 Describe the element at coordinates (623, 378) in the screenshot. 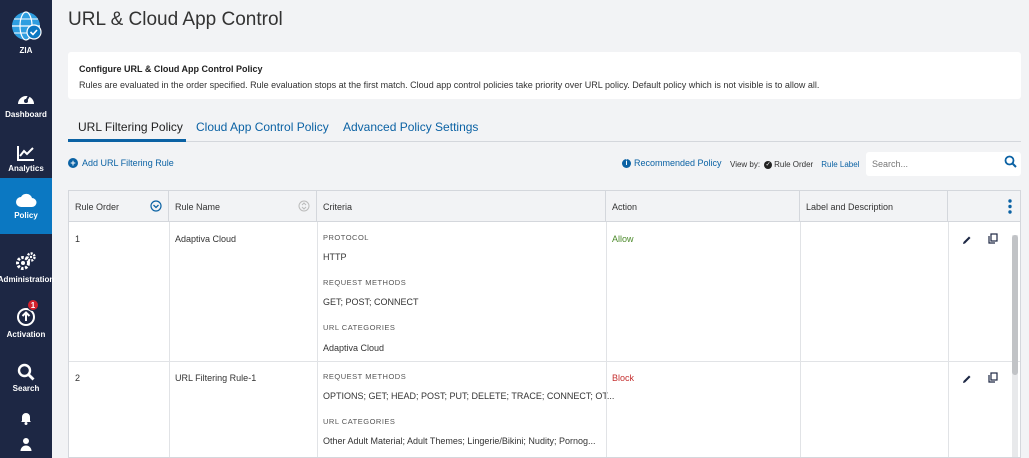

I see `action-cell: Block` at that location.